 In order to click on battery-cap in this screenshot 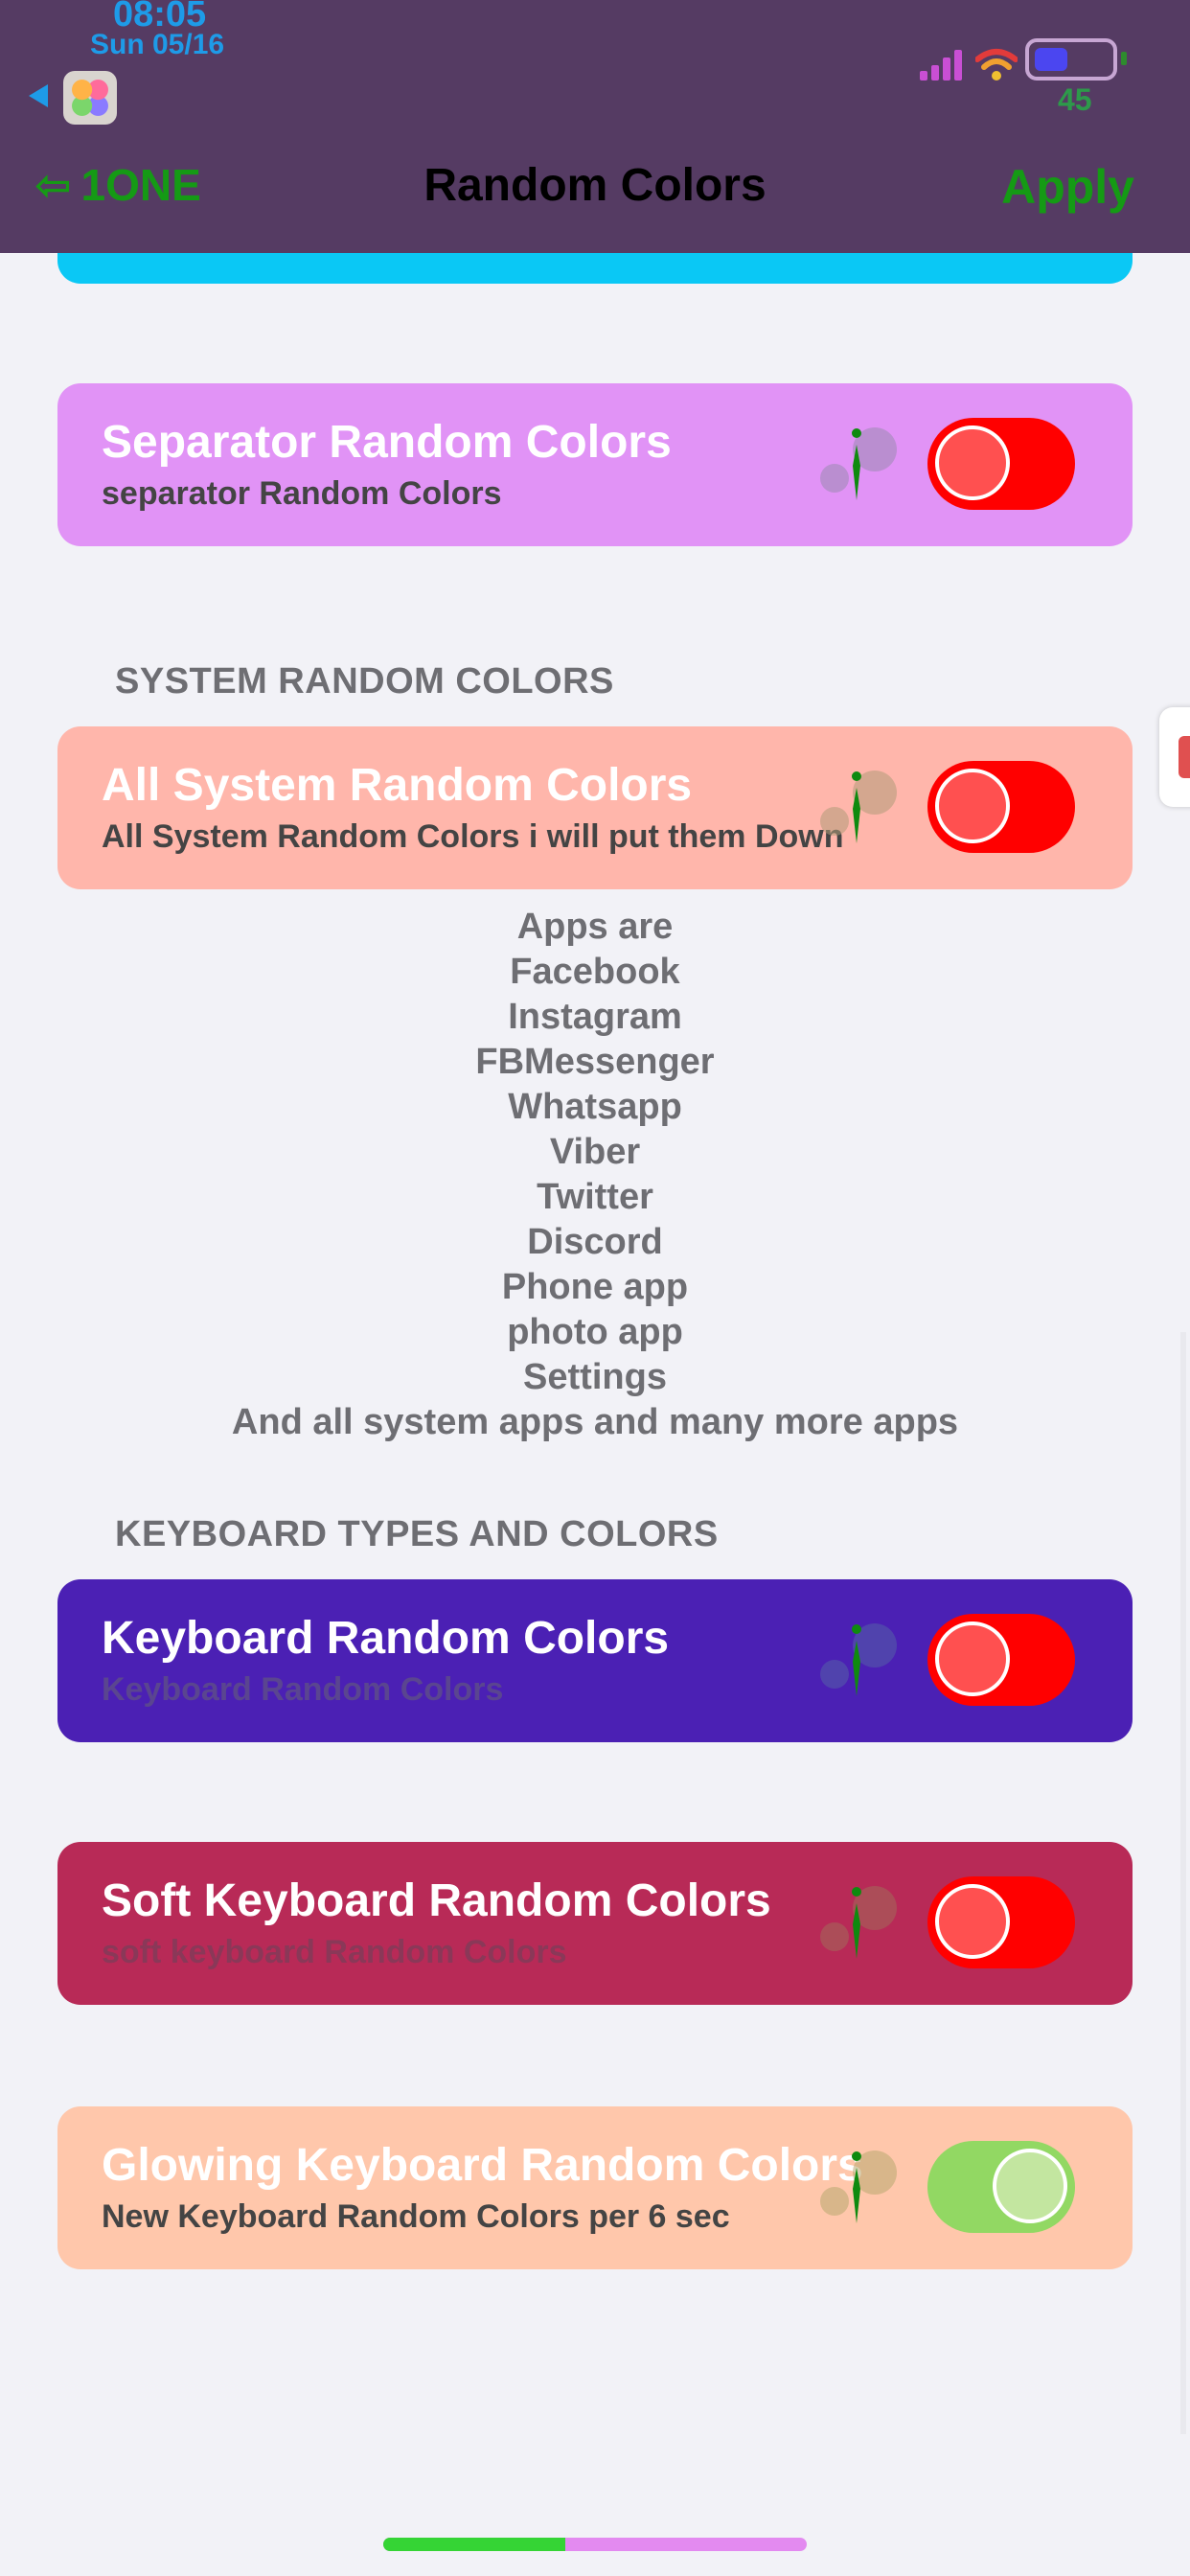, I will do `click(1124, 58)`.